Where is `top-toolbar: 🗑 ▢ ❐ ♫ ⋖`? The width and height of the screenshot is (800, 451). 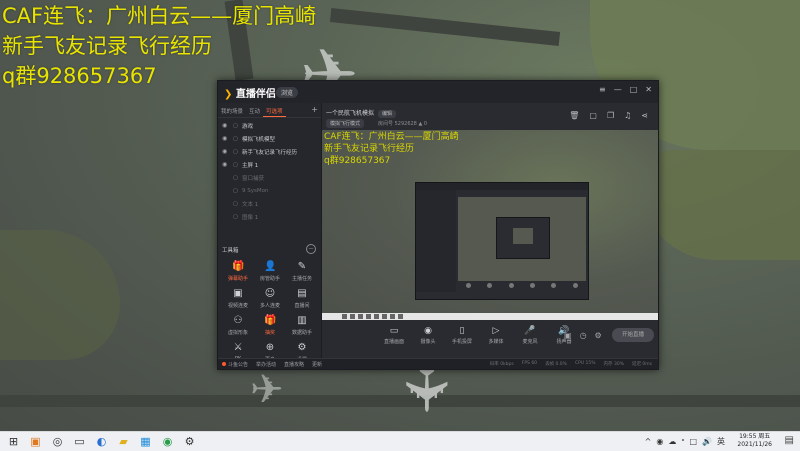 top-toolbar: 🗑 ▢ ❐ ♫ ⋖ is located at coordinates (608, 115).